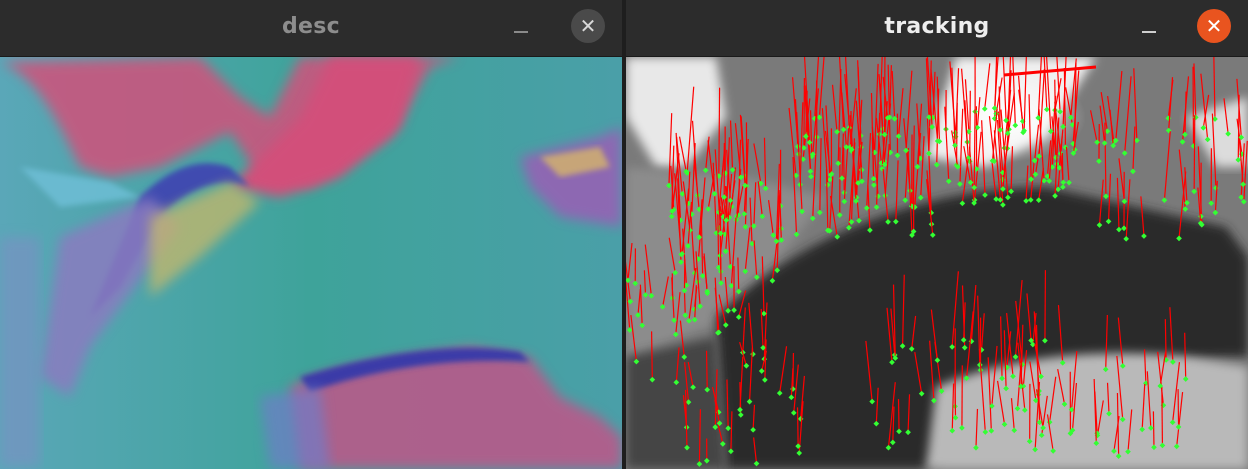  I want to click on tracking-close-icon: ✕, so click(1214, 26).